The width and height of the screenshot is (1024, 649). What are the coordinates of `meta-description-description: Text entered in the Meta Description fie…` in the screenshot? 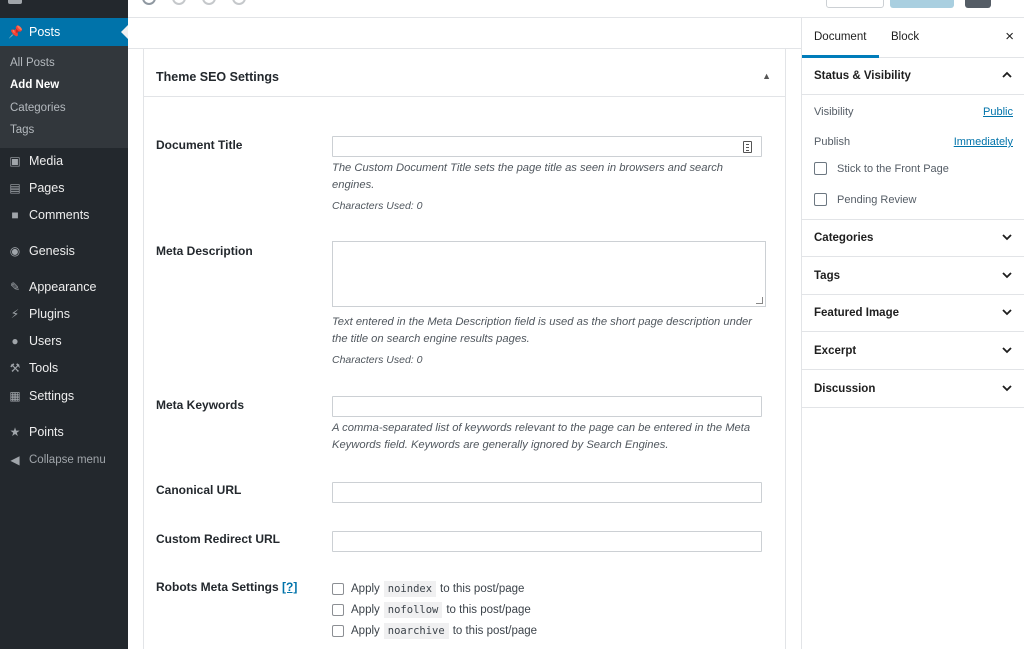 It's located at (542, 330).